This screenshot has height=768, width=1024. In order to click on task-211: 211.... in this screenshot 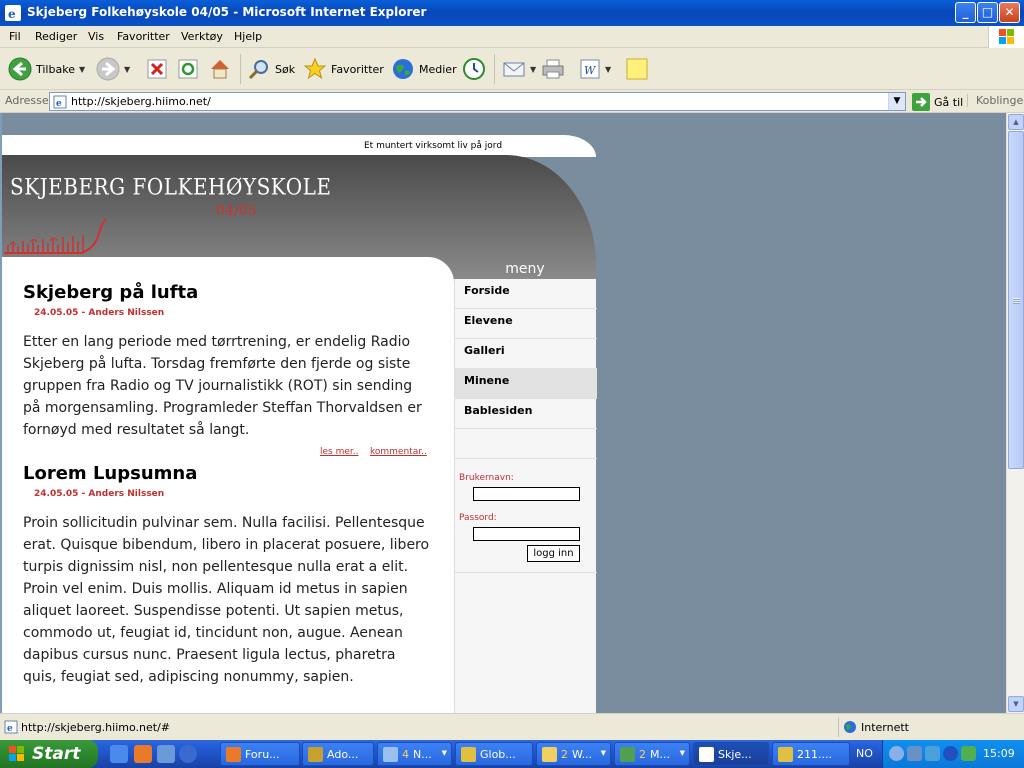, I will do `click(811, 754)`.